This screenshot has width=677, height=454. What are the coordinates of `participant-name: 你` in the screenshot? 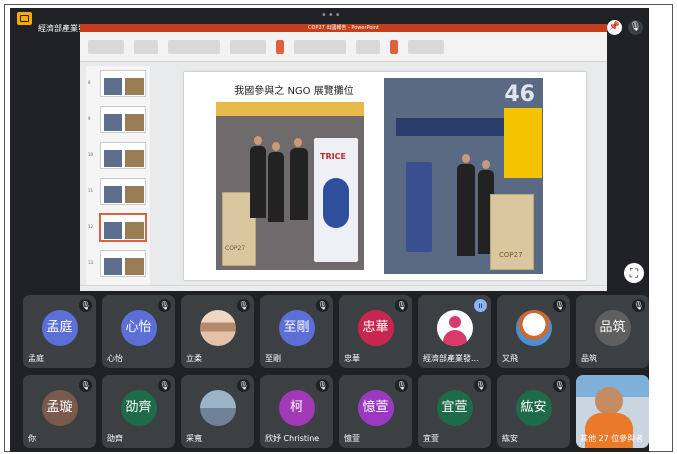 It's located at (32, 438).